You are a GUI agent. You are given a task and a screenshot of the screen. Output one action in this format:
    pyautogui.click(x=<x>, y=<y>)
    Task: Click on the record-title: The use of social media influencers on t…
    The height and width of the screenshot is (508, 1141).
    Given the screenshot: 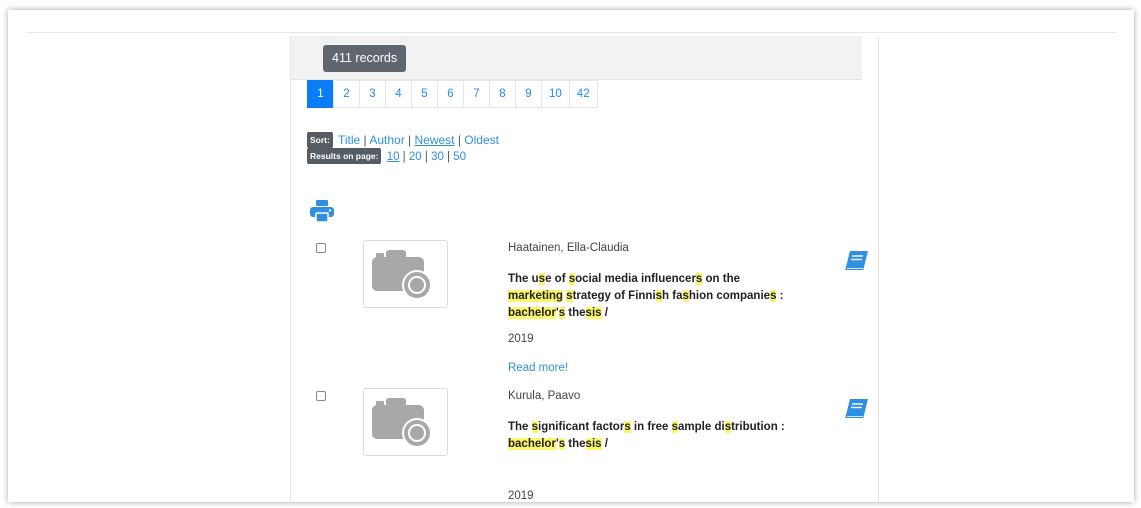 What is the action you would take?
    pyautogui.click(x=668, y=296)
    